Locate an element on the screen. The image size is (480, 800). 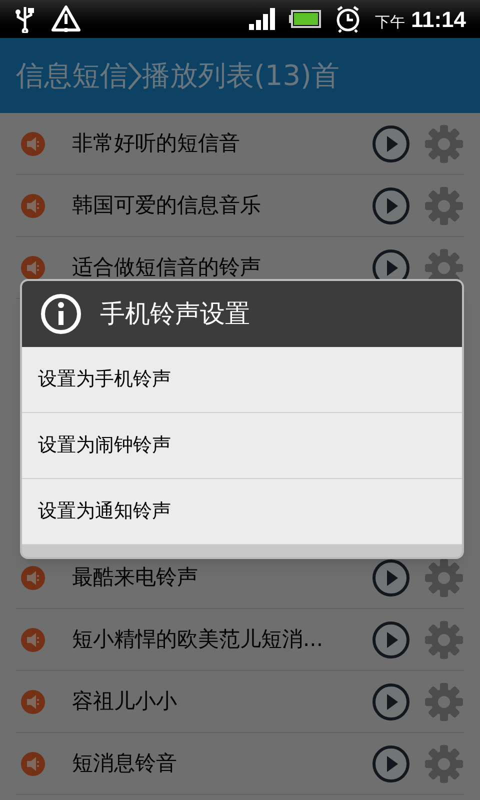
alarm-clock-icon is located at coordinates (347, 19).